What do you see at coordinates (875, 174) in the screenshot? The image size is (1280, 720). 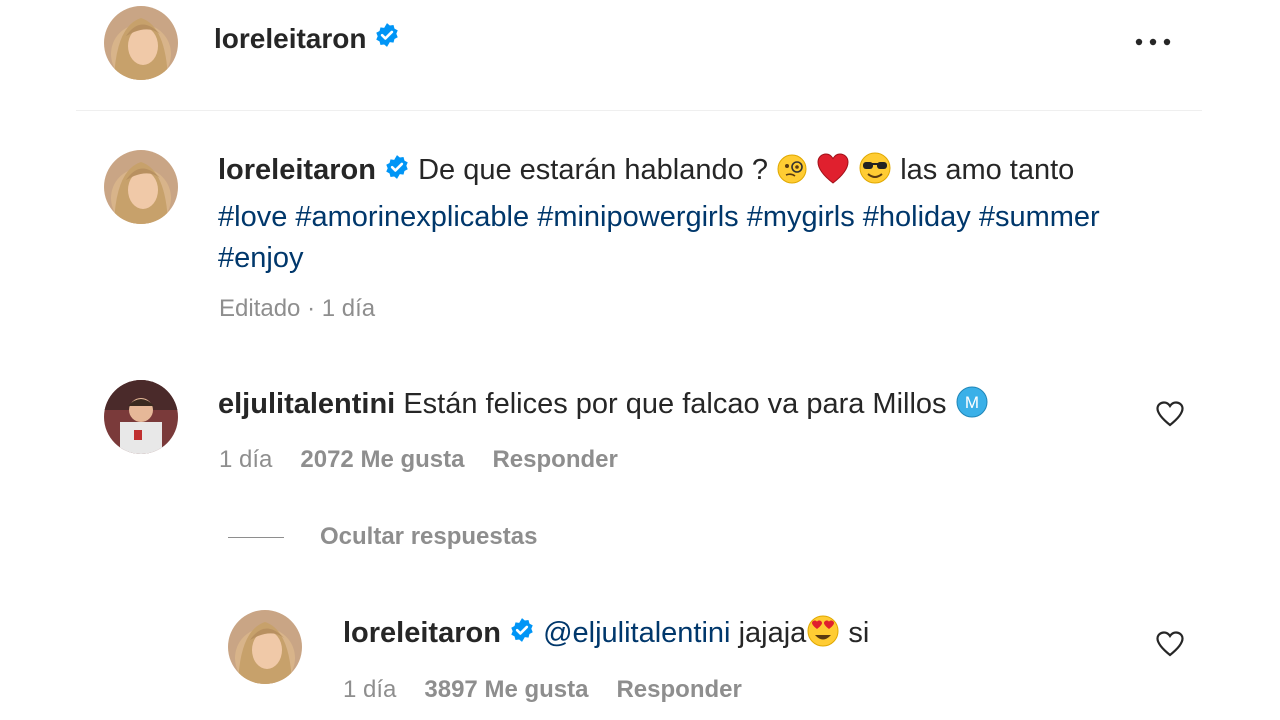 I see `smiling-face-with-sunglasses-emoji` at bounding box center [875, 174].